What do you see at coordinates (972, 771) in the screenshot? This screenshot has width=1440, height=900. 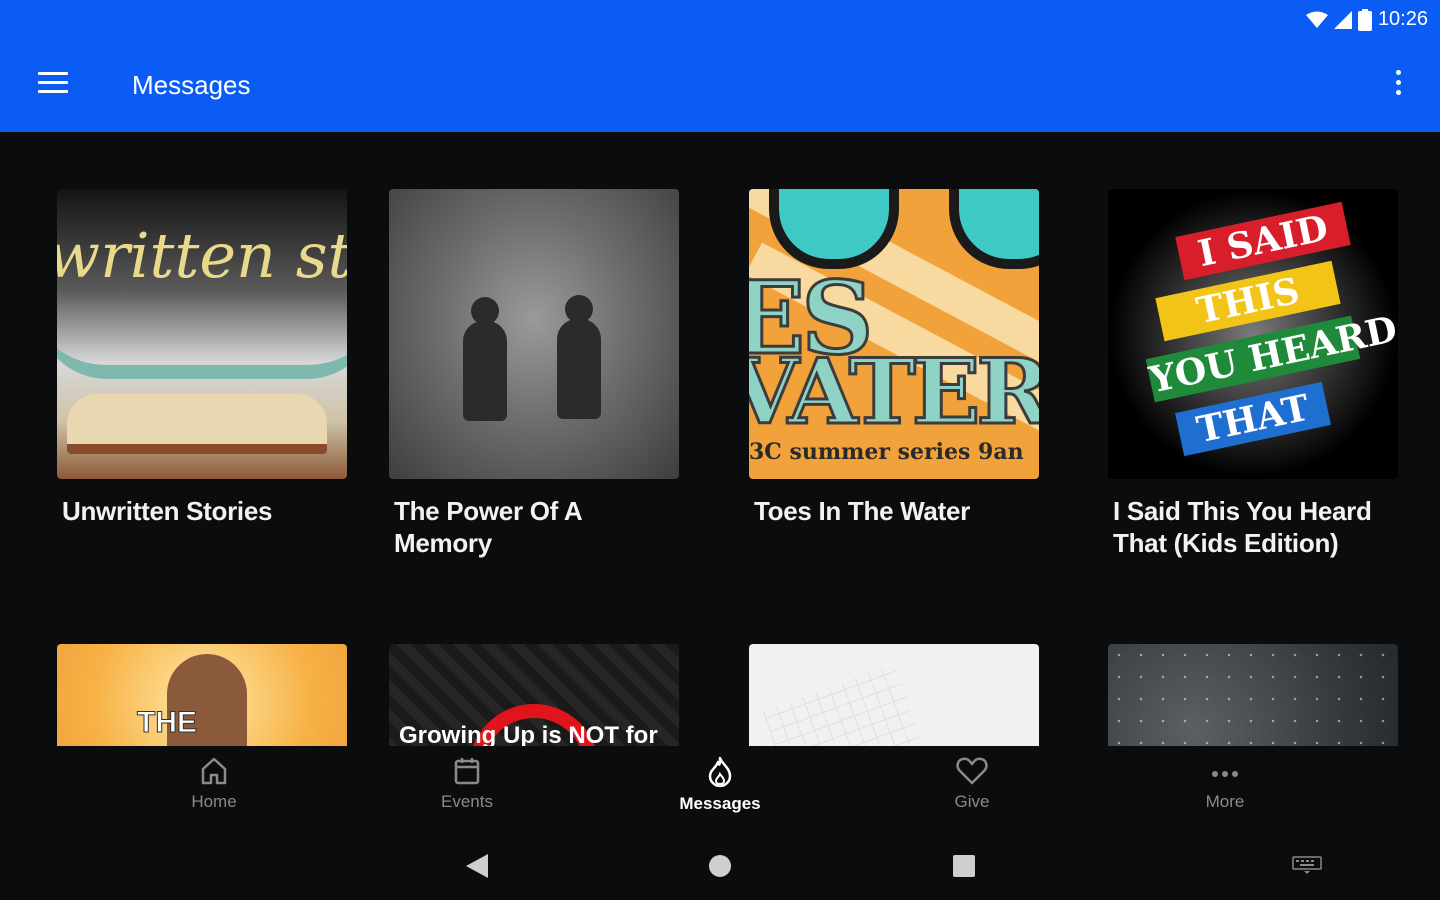 I see `heart-icon` at bounding box center [972, 771].